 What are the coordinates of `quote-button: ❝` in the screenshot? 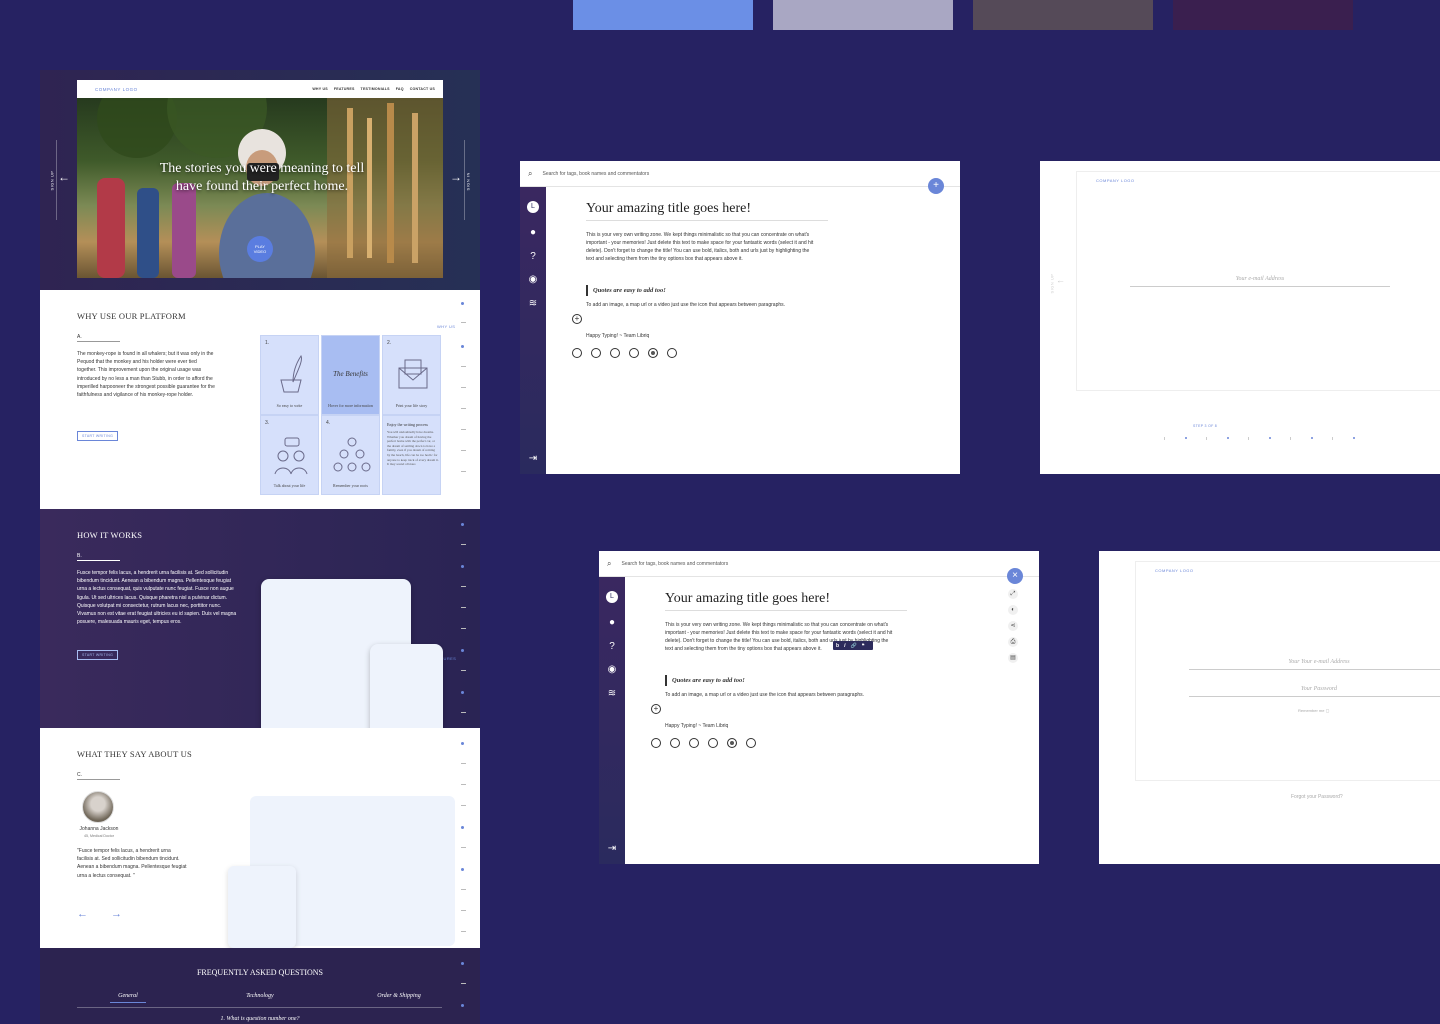 It's located at (863, 646).